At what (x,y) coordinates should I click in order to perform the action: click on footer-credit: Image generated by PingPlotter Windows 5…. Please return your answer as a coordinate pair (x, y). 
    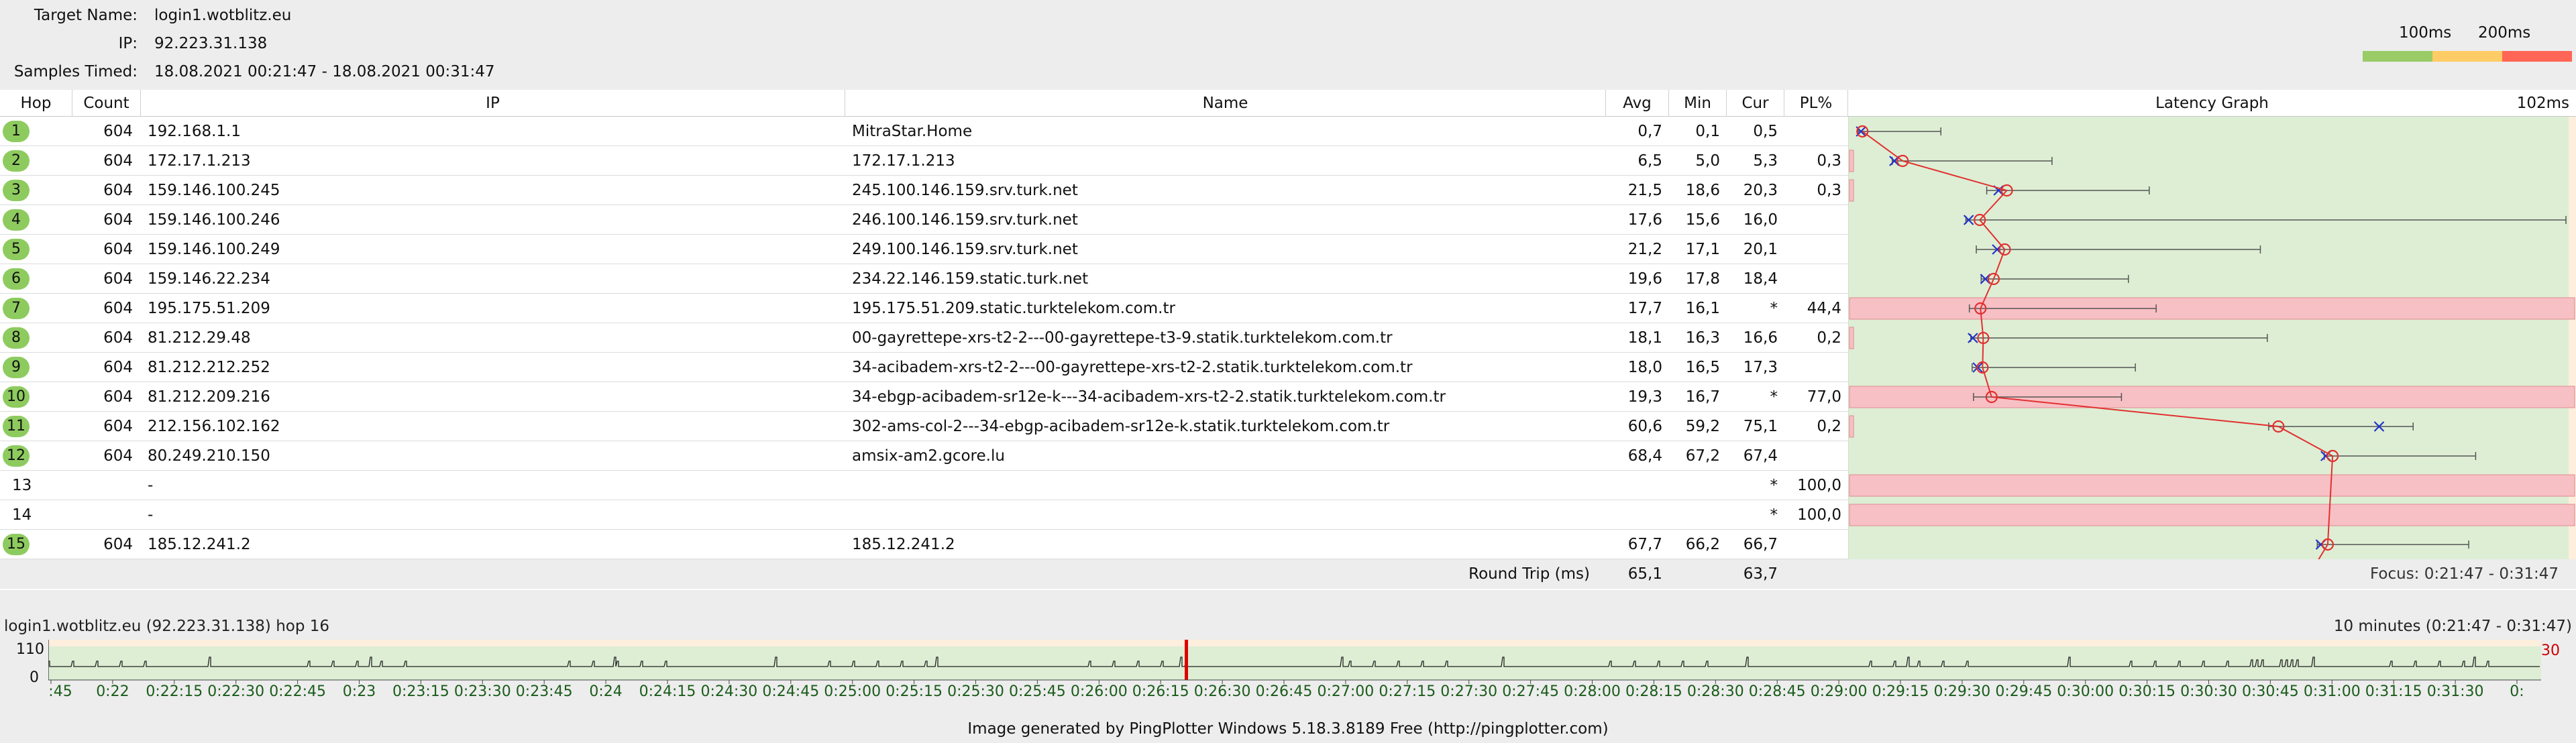
    Looking at the image, I should click on (1288, 729).